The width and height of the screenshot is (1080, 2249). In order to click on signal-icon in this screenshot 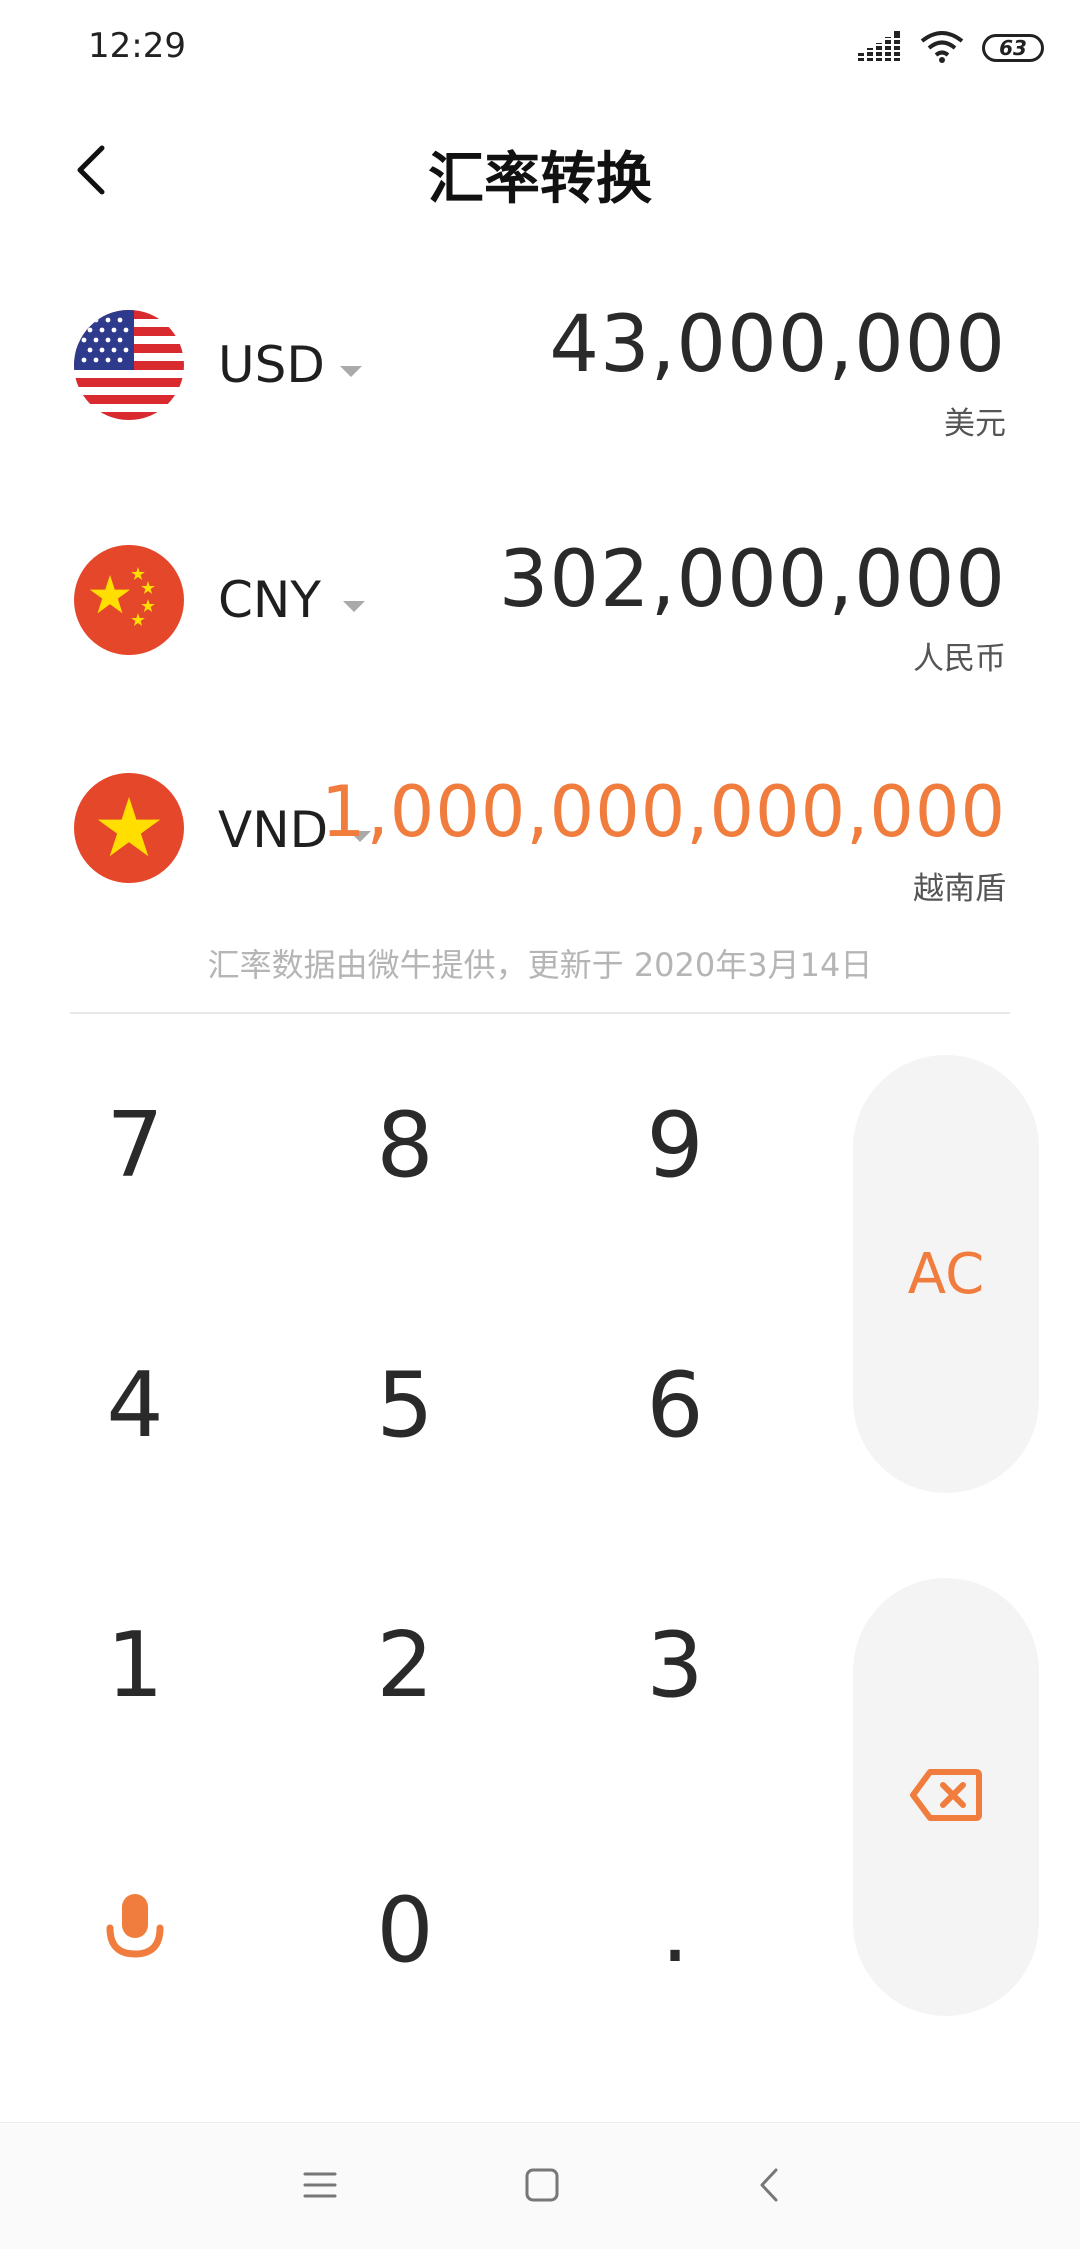, I will do `click(880, 48)`.